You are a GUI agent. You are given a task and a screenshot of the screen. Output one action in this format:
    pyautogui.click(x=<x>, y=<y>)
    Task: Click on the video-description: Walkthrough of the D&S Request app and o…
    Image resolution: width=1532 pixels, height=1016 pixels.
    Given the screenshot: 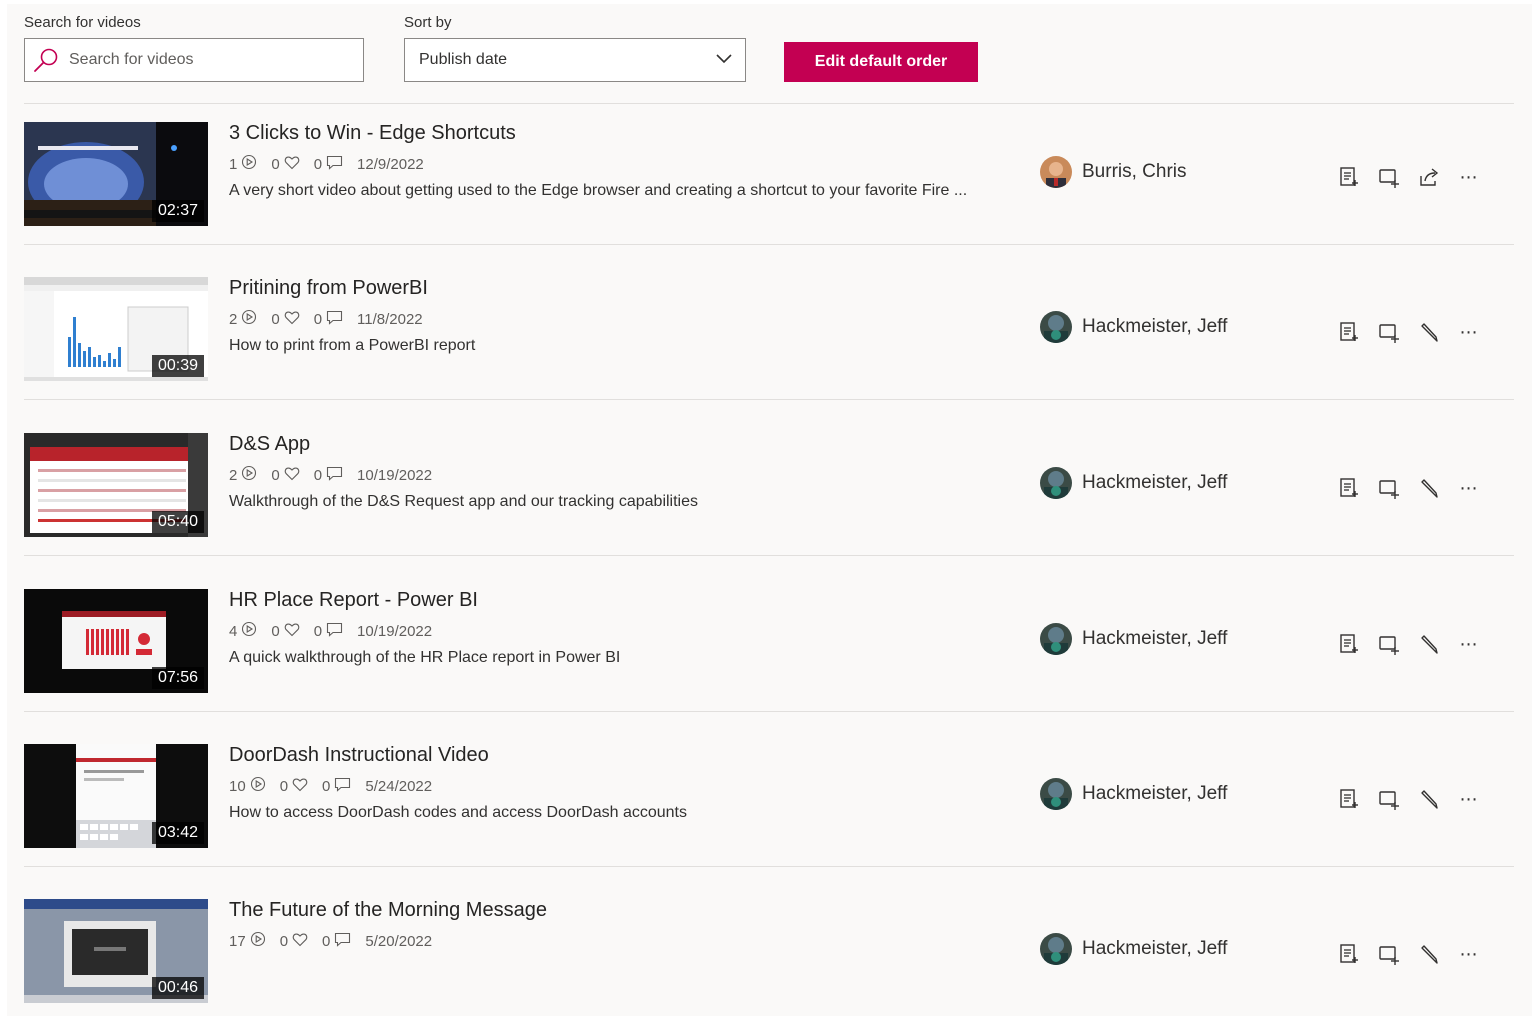 What is the action you would take?
    pyautogui.click(x=464, y=501)
    